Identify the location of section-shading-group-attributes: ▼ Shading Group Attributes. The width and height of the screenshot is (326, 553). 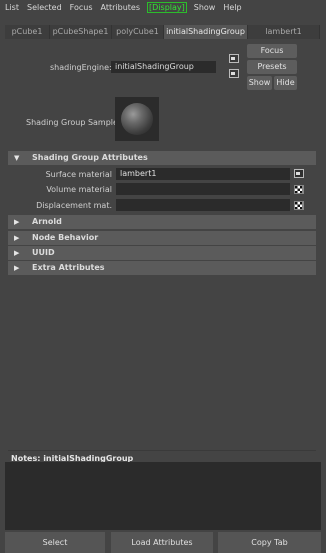
(162, 158).